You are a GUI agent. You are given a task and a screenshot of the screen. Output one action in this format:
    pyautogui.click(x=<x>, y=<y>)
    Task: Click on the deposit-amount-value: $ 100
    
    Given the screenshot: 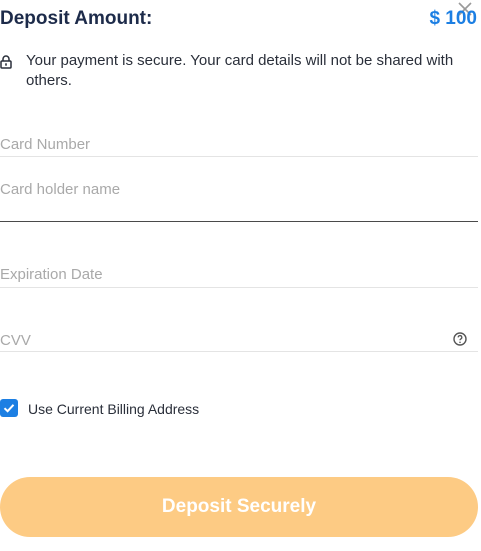 What is the action you would take?
    pyautogui.click(x=453, y=18)
    